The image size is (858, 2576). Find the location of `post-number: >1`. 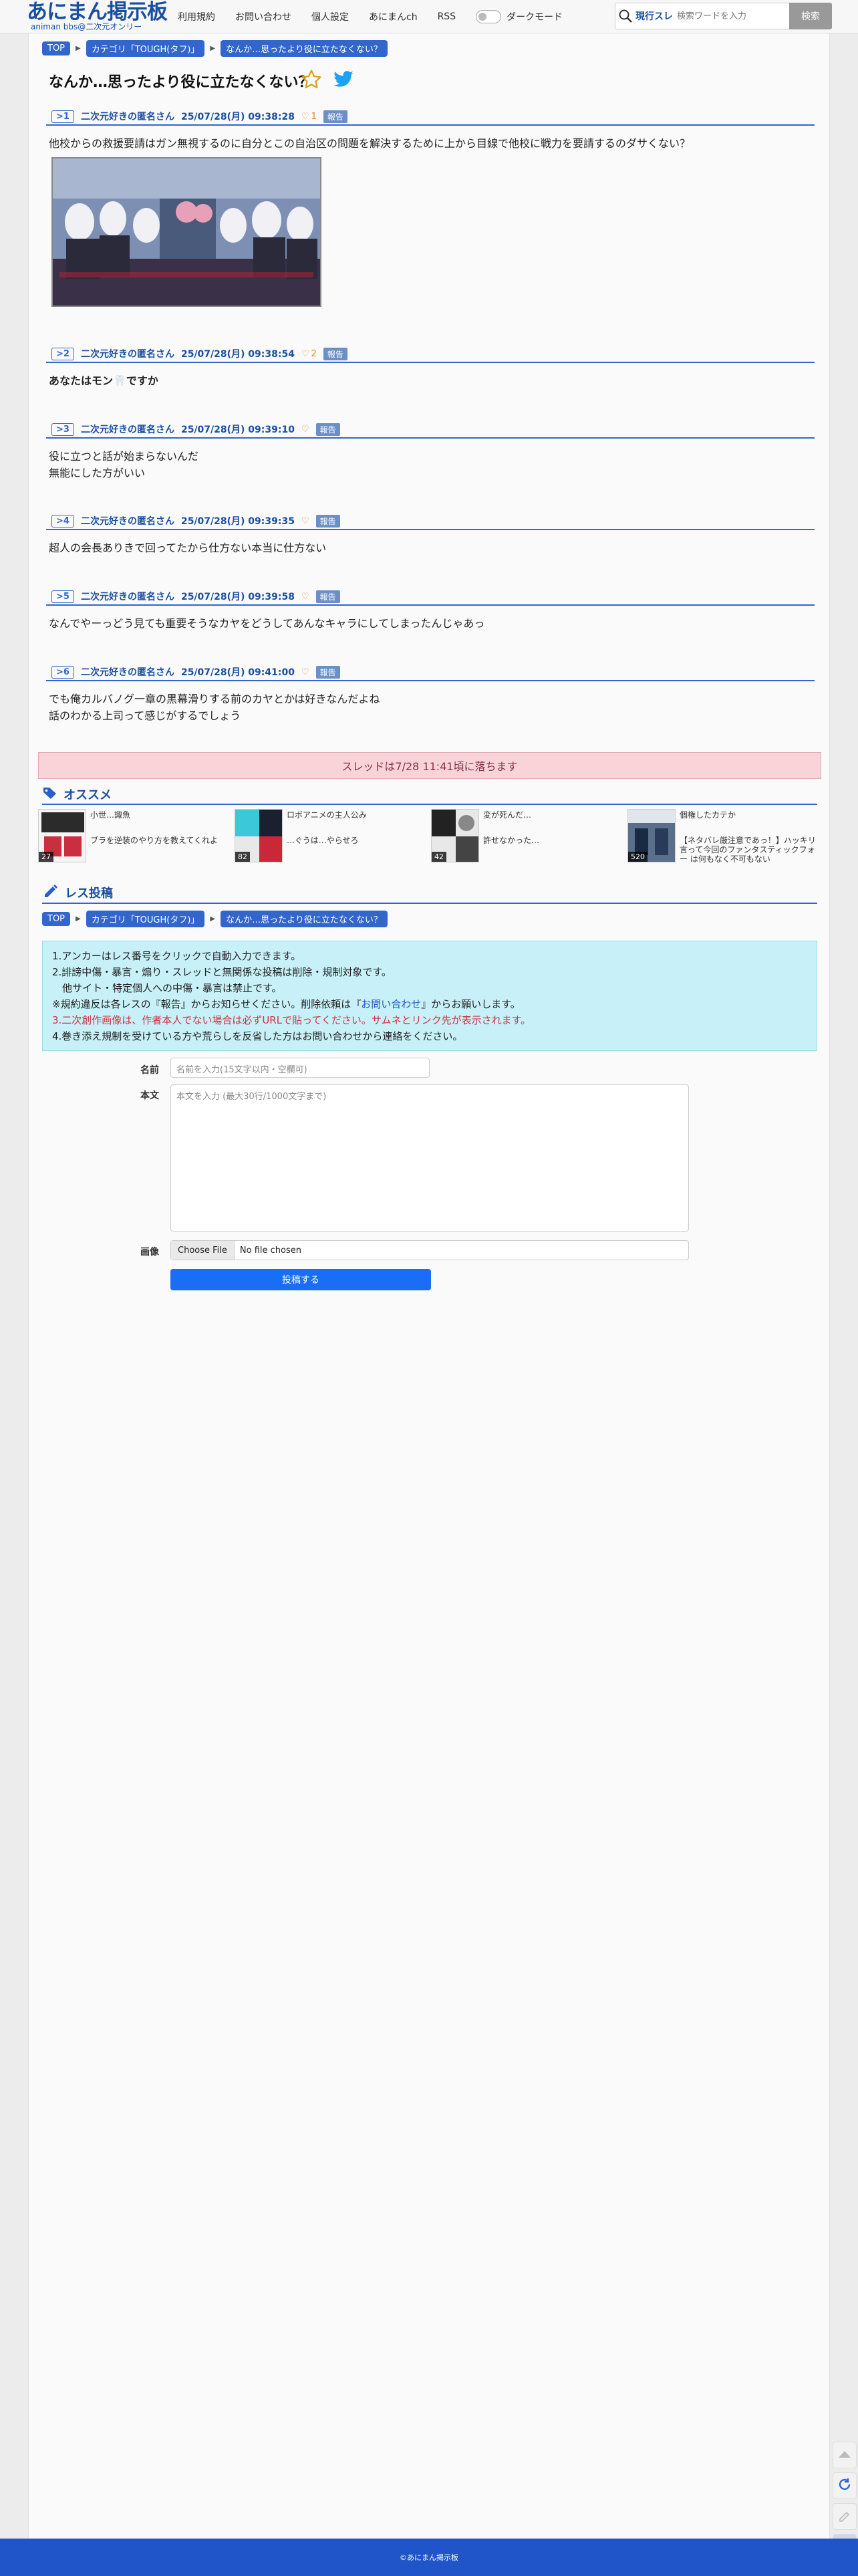

post-number: >1 is located at coordinates (62, 116).